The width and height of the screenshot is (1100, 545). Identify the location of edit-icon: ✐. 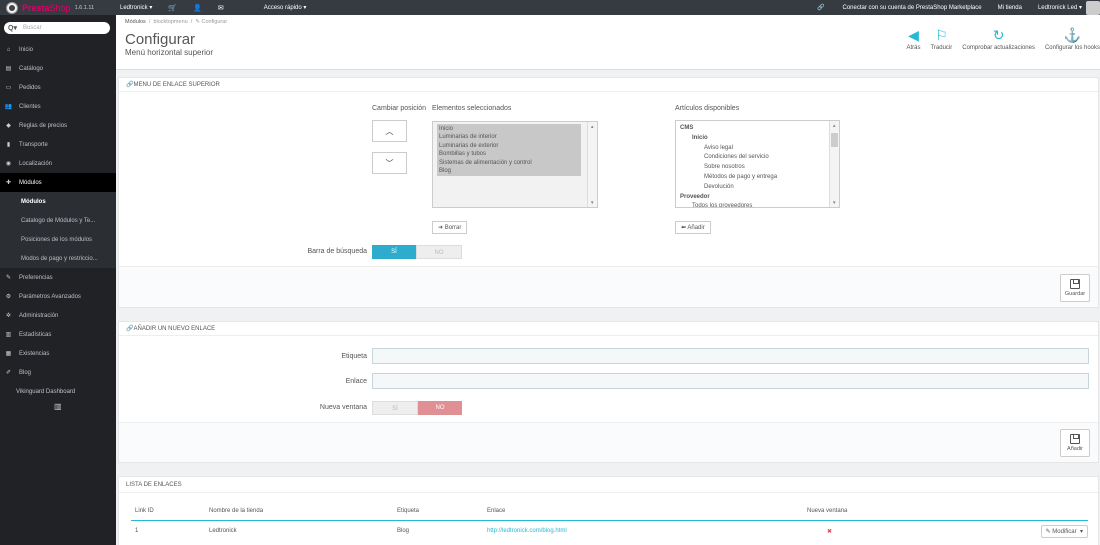
(8, 373).